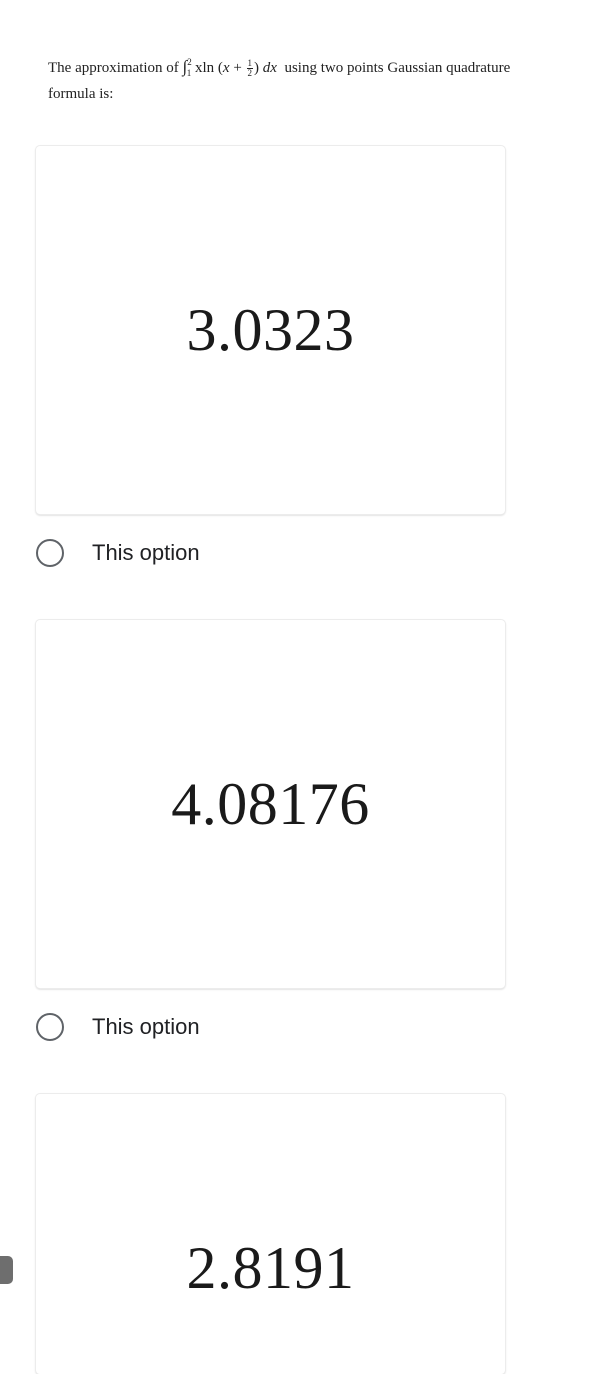  I want to click on plus-sign: +, so click(237, 68).